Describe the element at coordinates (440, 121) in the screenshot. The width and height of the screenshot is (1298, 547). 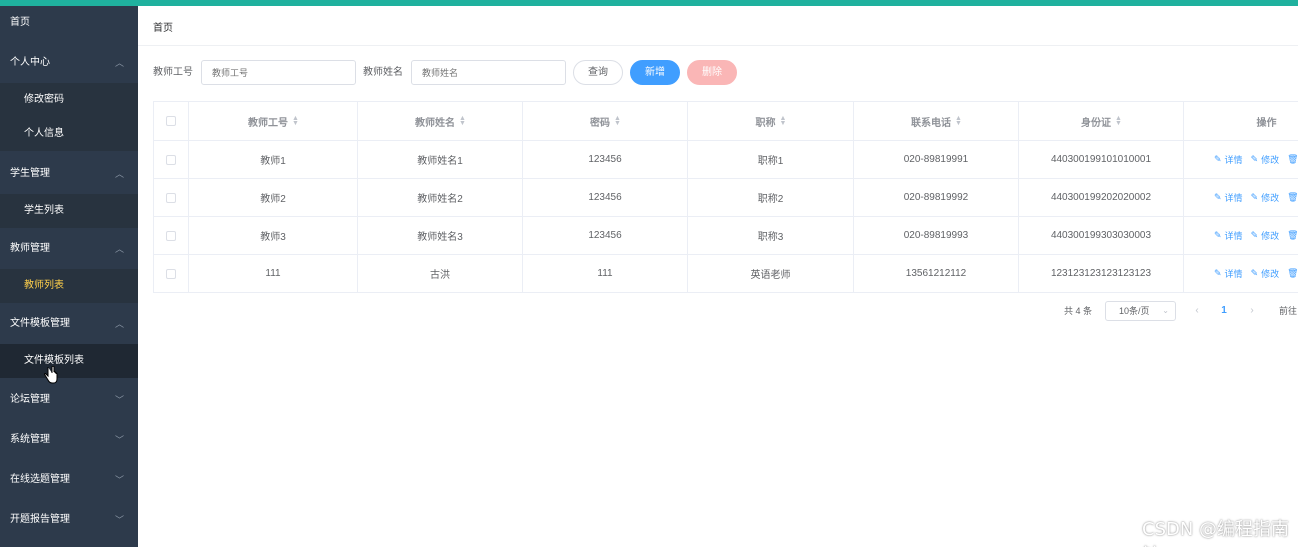
I see `column-header-teacher-name: 教师姓名 ▲ ▼` at that location.